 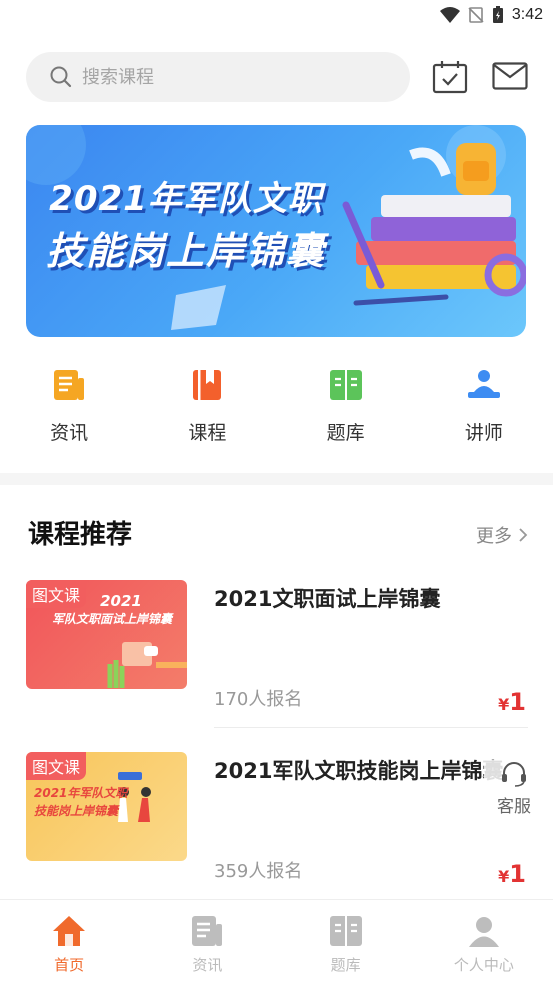 I want to click on news-tab-icon, so click(x=207, y=931).